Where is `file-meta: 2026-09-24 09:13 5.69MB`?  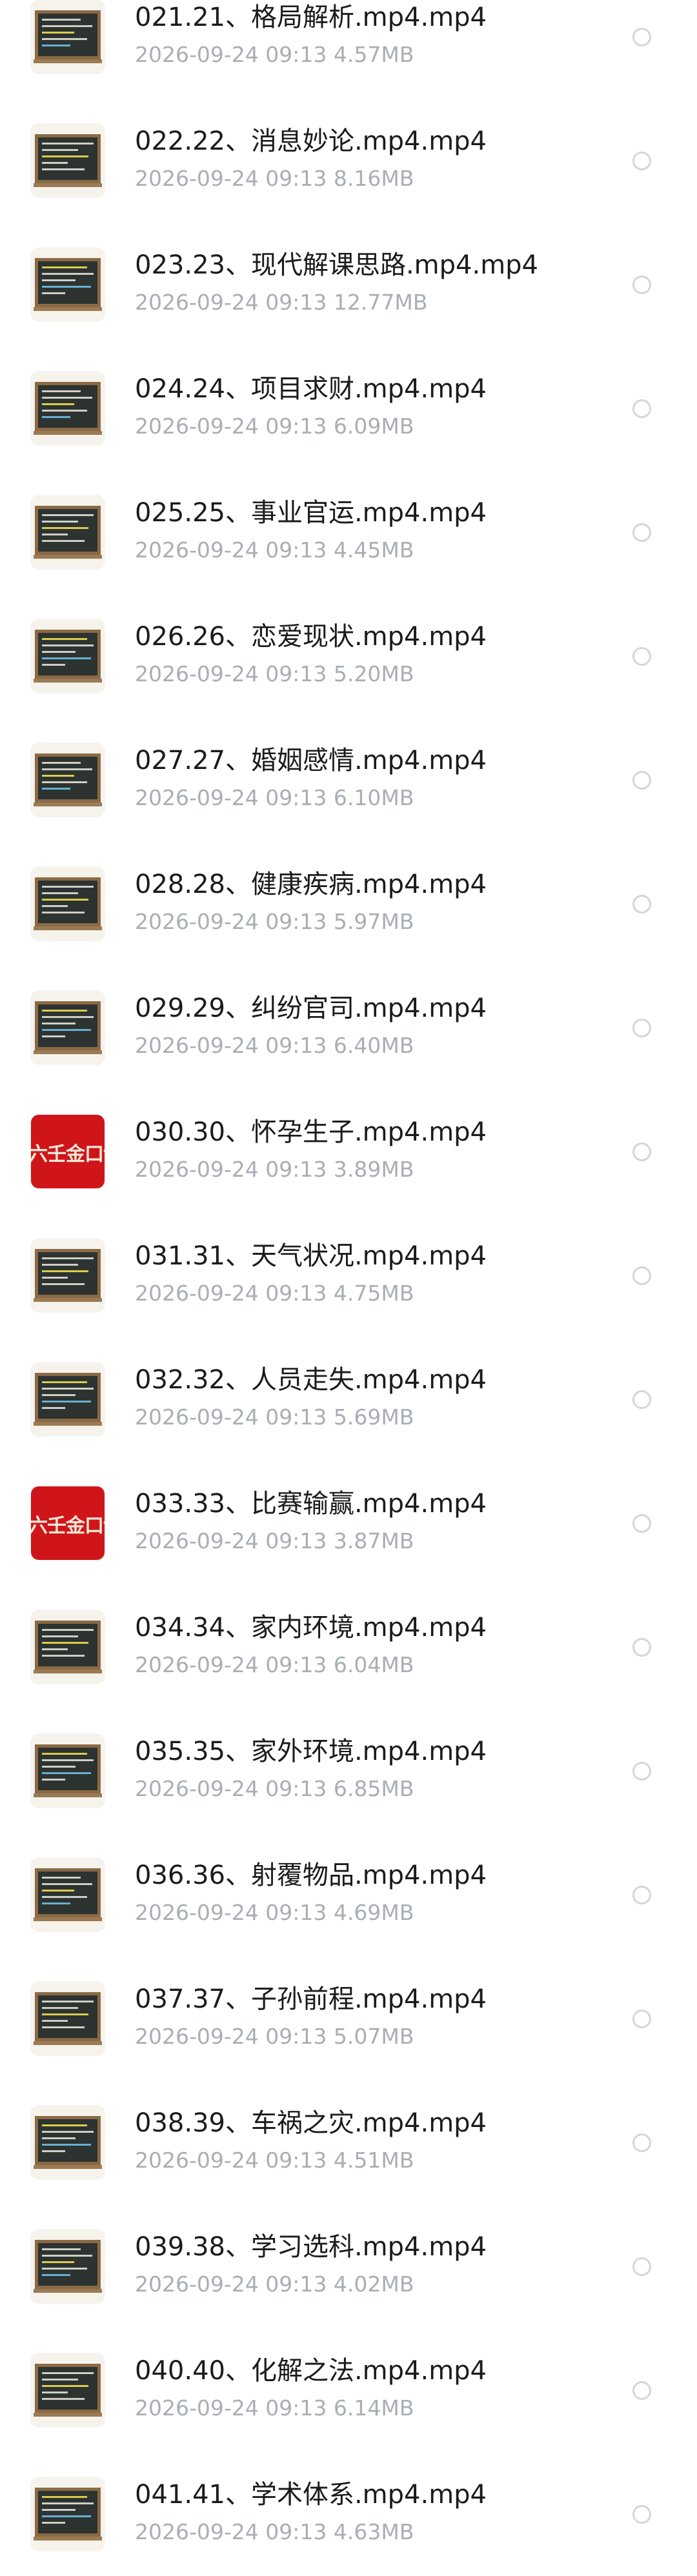 file-meta: 2026-09-24 09:13 5.69MB is located at coordinates (274, 1417).